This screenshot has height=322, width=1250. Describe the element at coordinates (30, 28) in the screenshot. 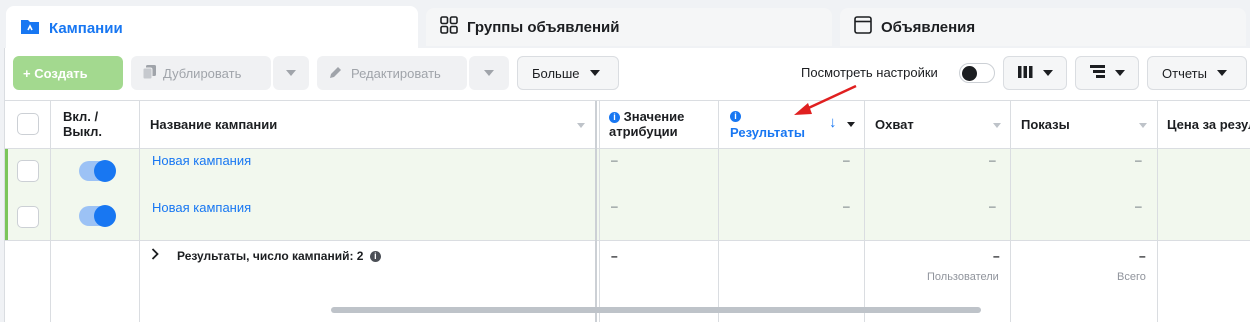

I see `folder-icon` at that location.